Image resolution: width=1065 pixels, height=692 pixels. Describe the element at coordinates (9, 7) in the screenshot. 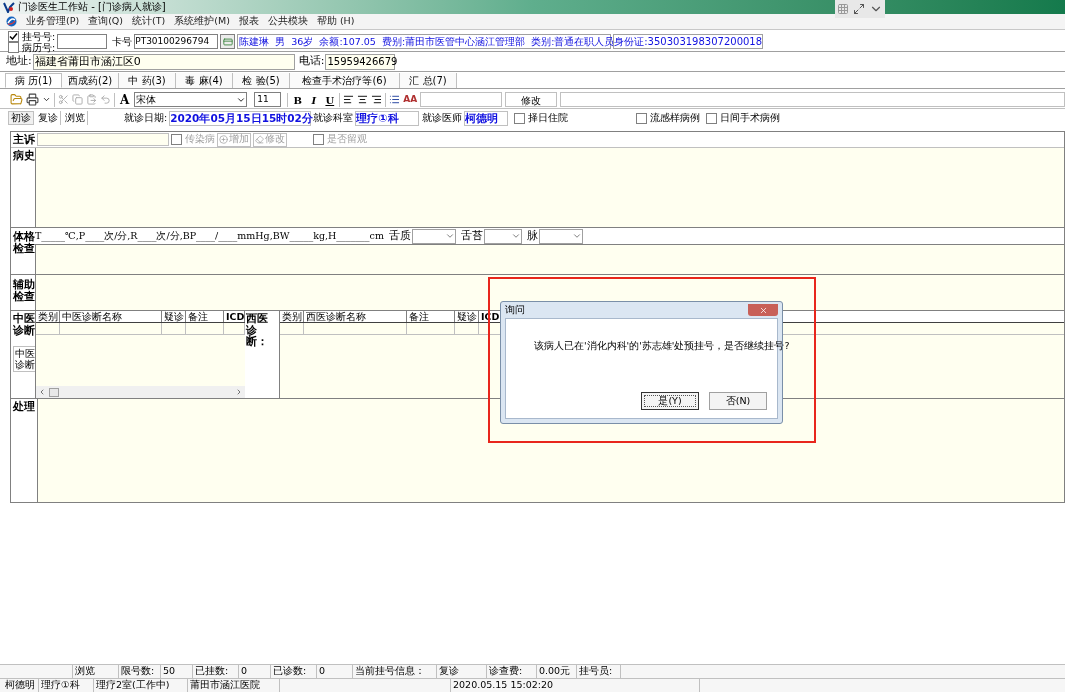

I see `app-logo-icon` at that location.